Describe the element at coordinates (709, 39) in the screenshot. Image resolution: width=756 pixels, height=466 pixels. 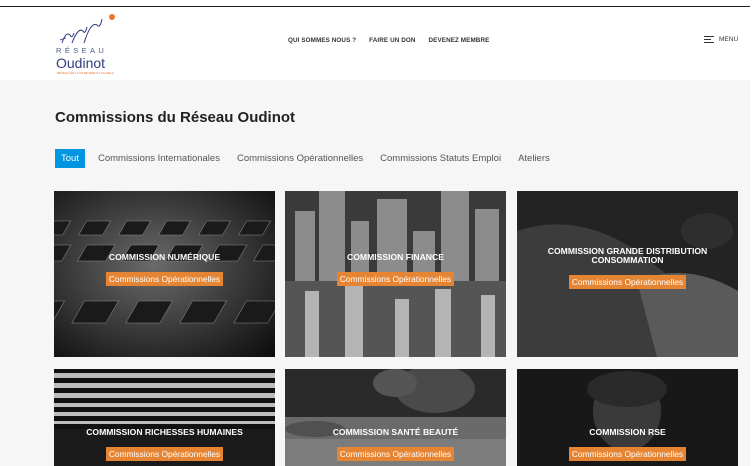
I see `hamburger-icon` at that location.